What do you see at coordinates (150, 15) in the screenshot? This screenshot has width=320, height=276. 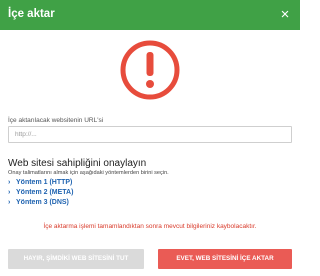 I see `dialog-header: İçe aktar ×` at bounding box center [150, 15].